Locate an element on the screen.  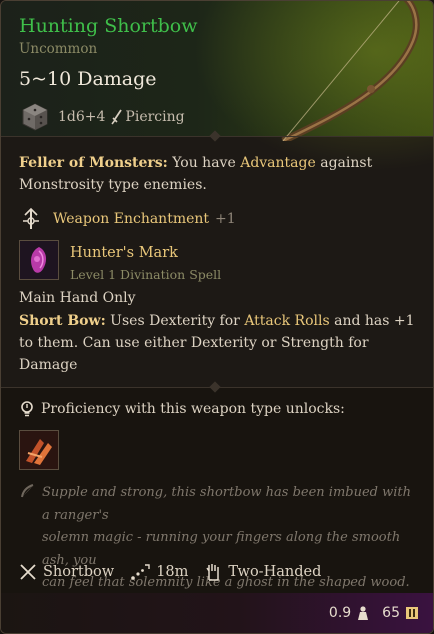
spell-icon-art is located at coordinates (39, 260).